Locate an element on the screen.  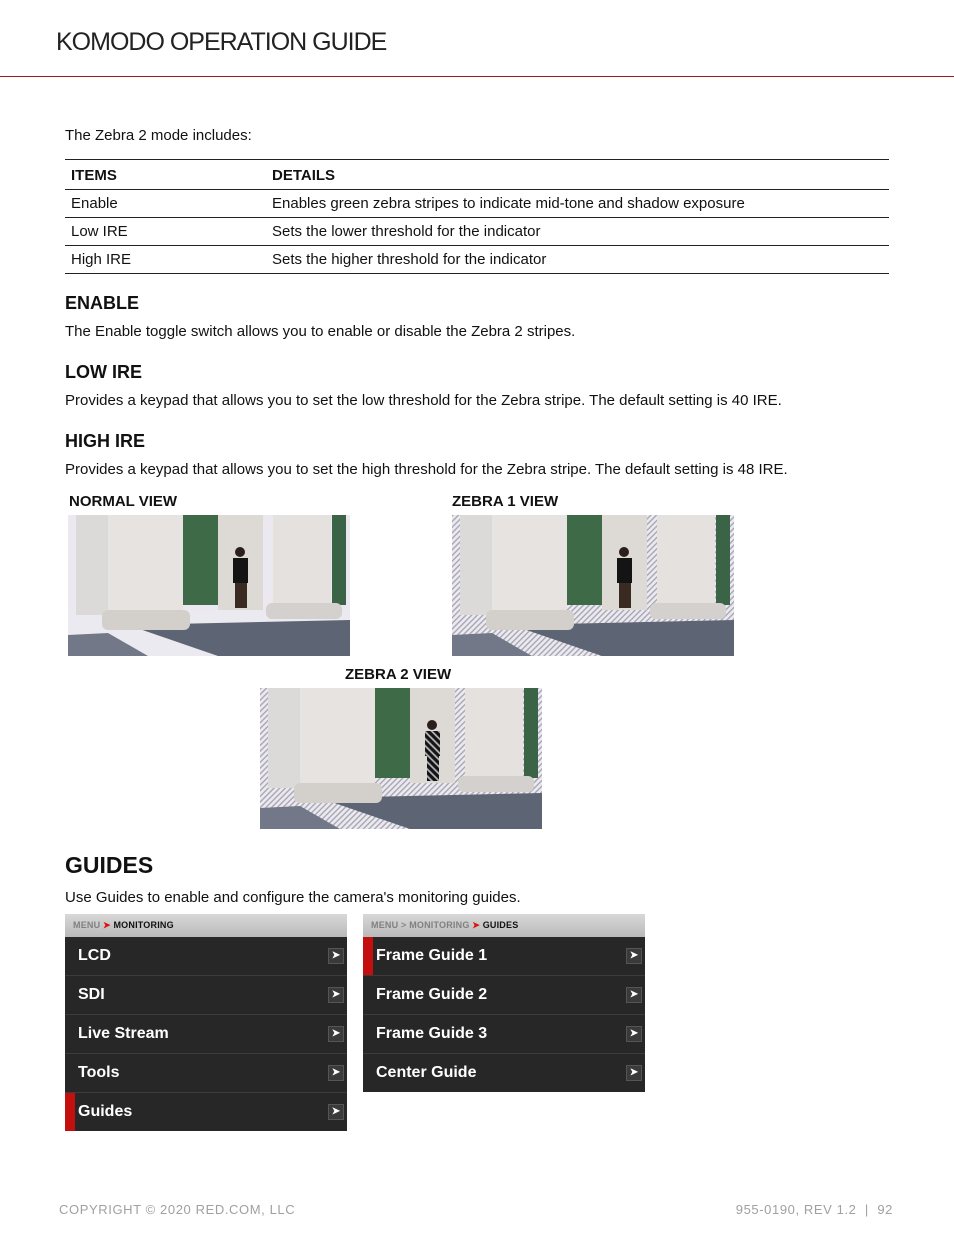
menu-item-live-stream: Live Stream ➤ is located at coordinates (206, 1033).